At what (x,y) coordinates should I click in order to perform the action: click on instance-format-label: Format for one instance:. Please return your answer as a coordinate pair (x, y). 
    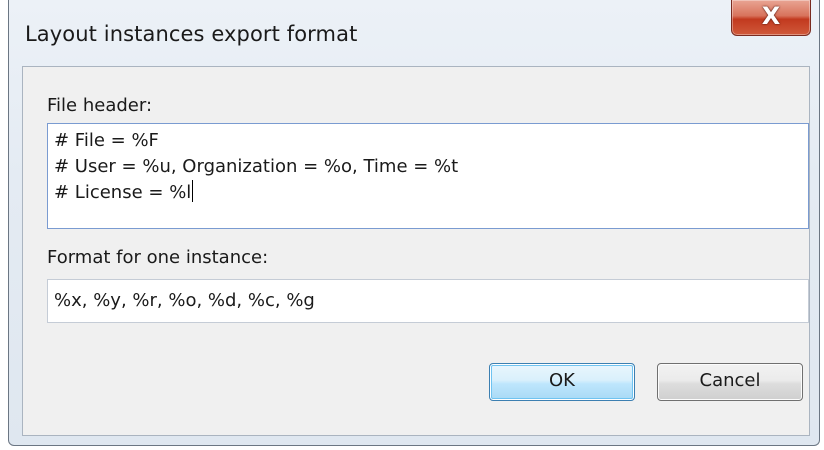
    Looking at the image, I should click on (158, 257).